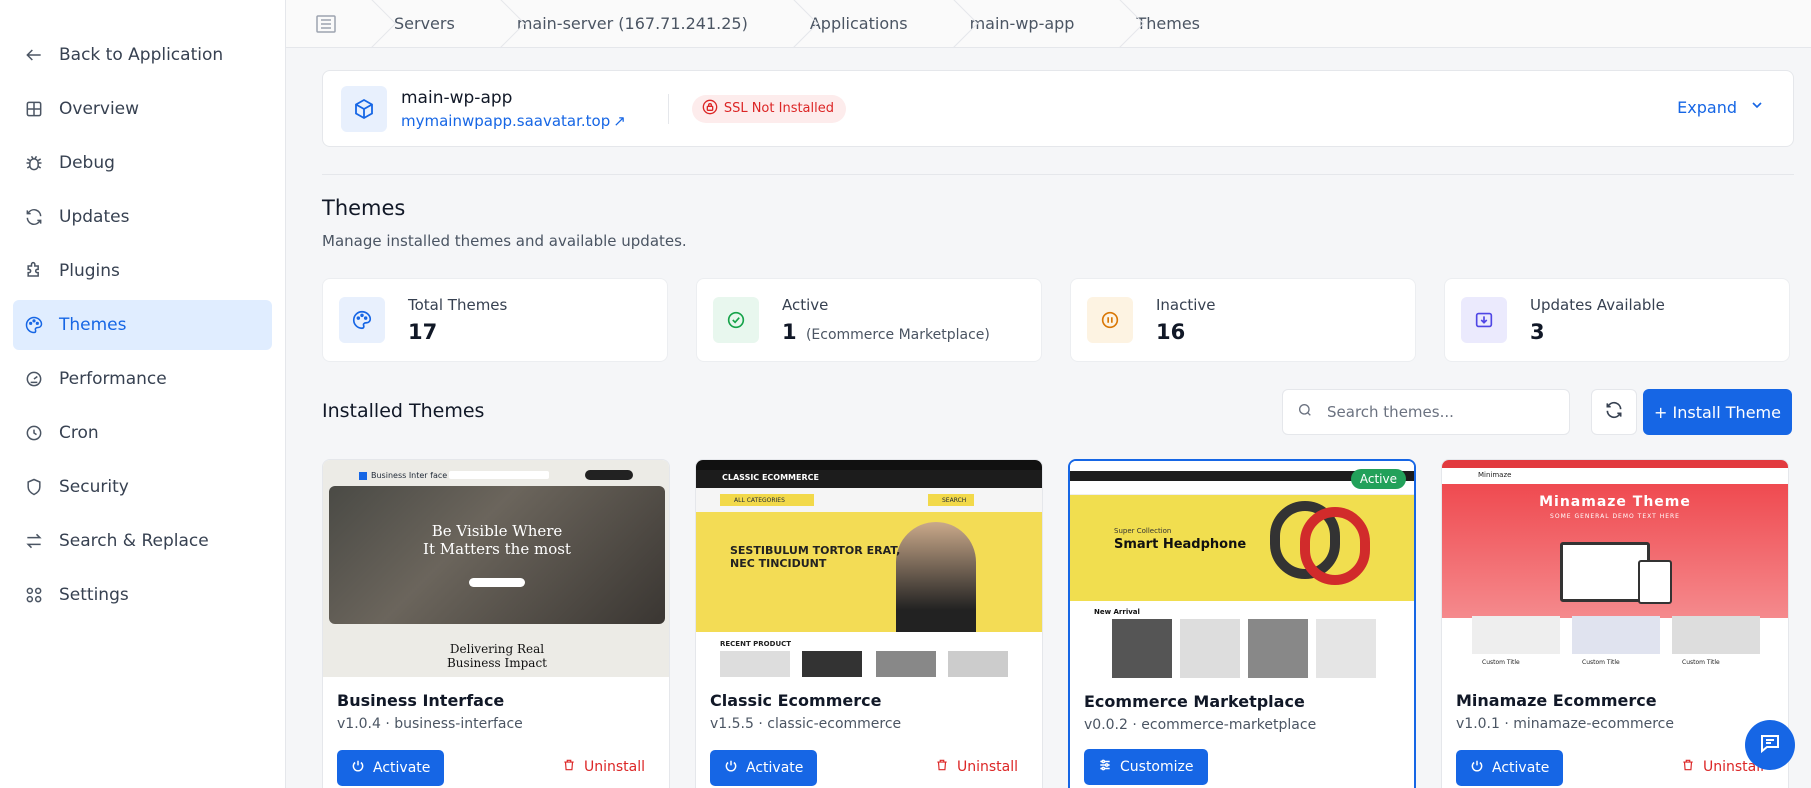 The width and height of the screenshot is (1811, 788). I want to click on stat-active: Active 1 (Ecommerce Marketplace), so click(869, 320).